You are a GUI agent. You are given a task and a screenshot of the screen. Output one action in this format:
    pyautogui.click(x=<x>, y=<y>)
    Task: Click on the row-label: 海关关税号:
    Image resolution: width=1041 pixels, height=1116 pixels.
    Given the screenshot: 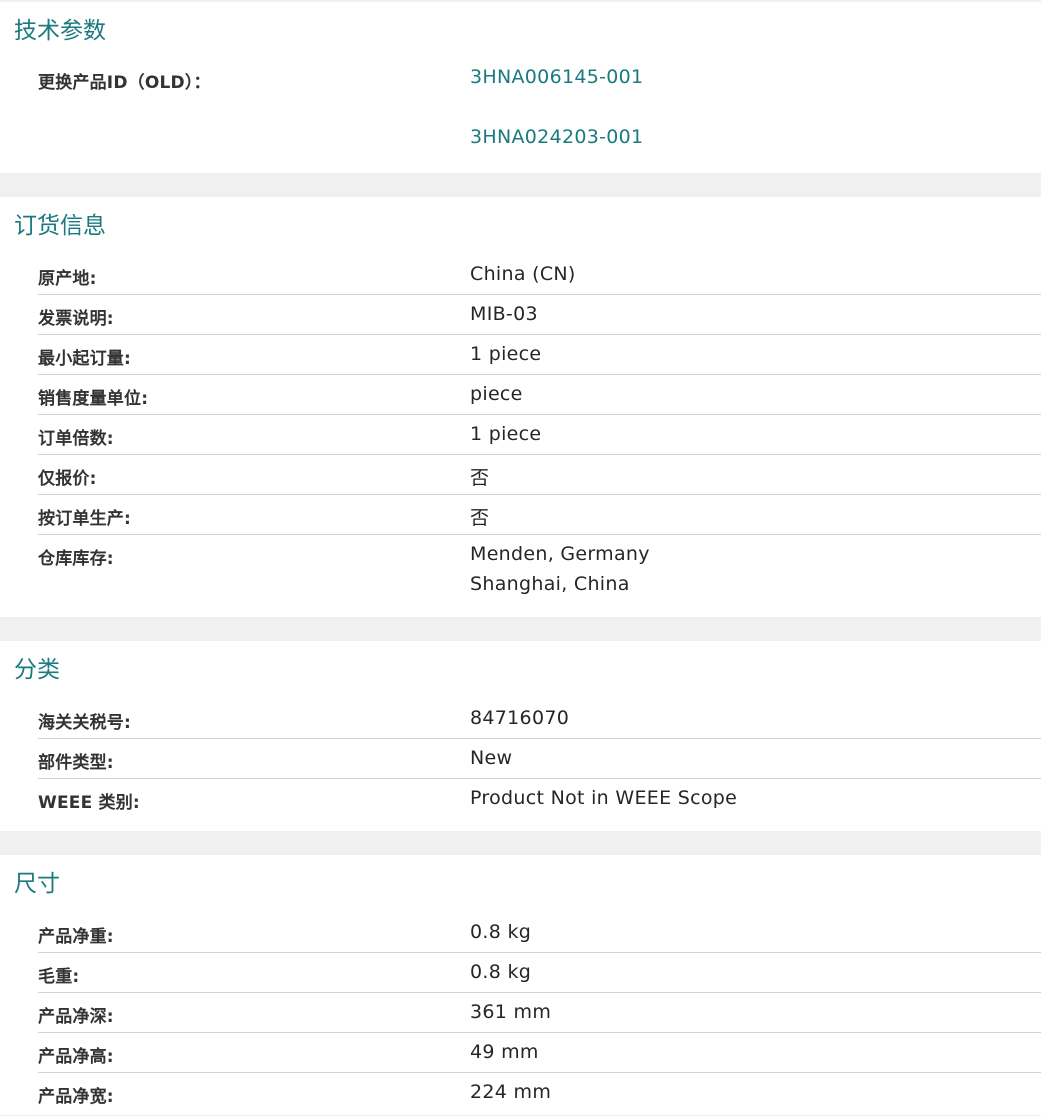 What is the action you would take?
    pyautogui.click(x=84, y=723)
    